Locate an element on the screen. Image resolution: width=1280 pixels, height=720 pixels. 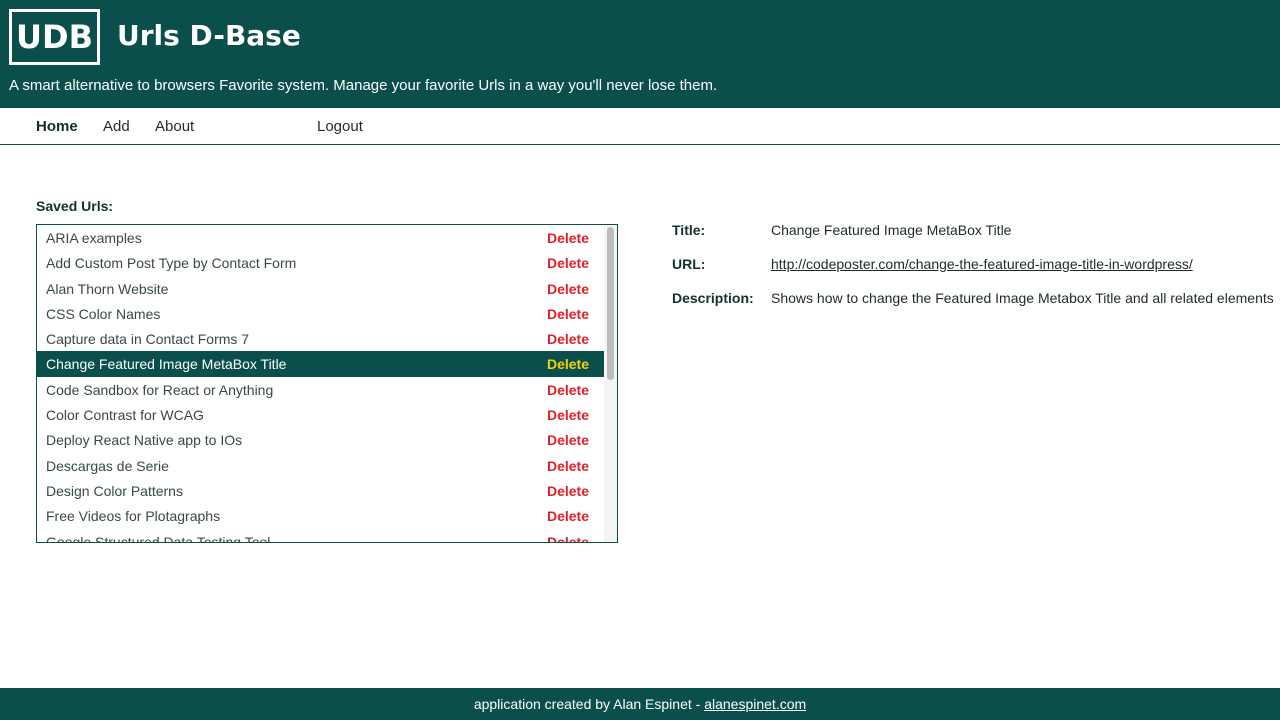
footer-author-link: alanespinet.com is located at coordinates (755, 704).